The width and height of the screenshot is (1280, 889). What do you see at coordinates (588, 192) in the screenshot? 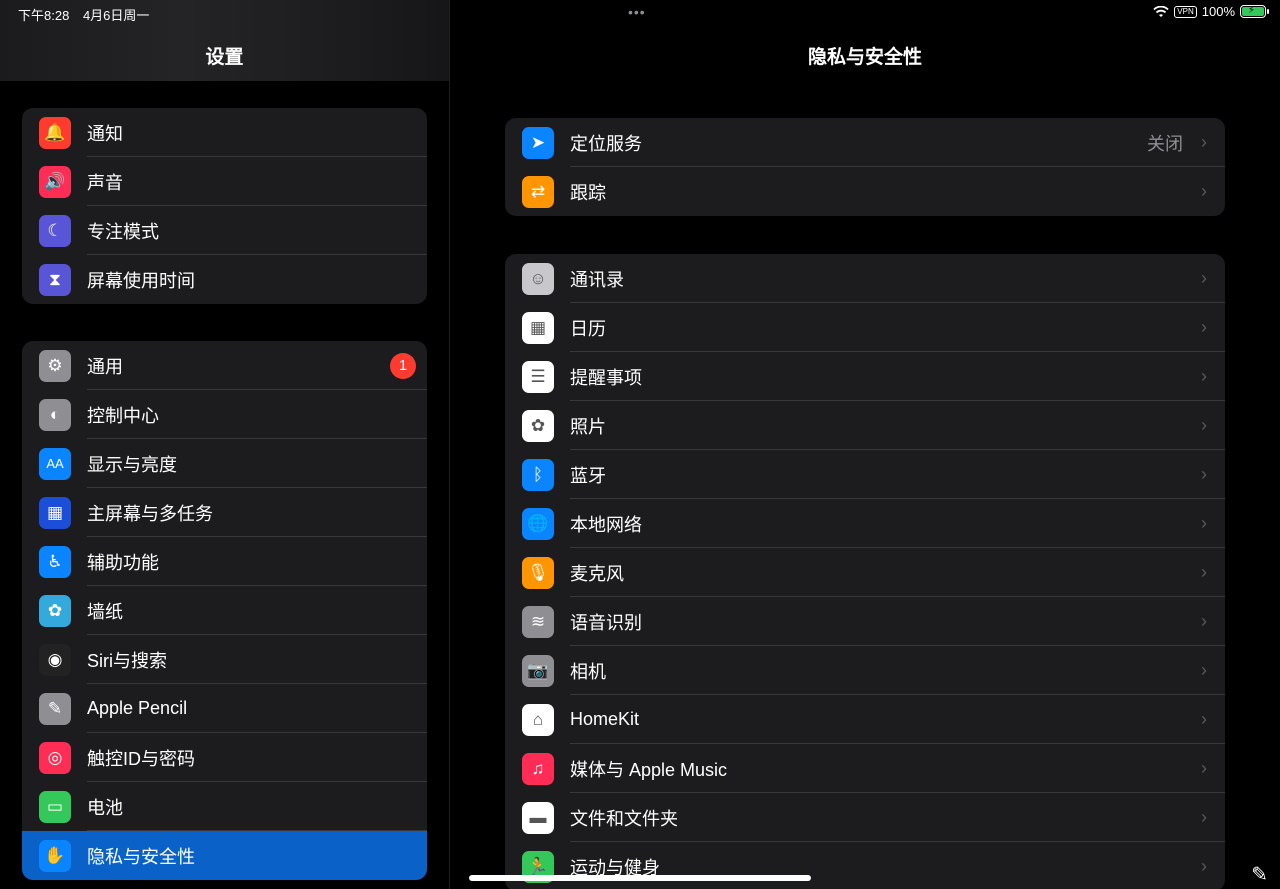
I see `item-label: 跟踪` at bounding box center [588, 192].